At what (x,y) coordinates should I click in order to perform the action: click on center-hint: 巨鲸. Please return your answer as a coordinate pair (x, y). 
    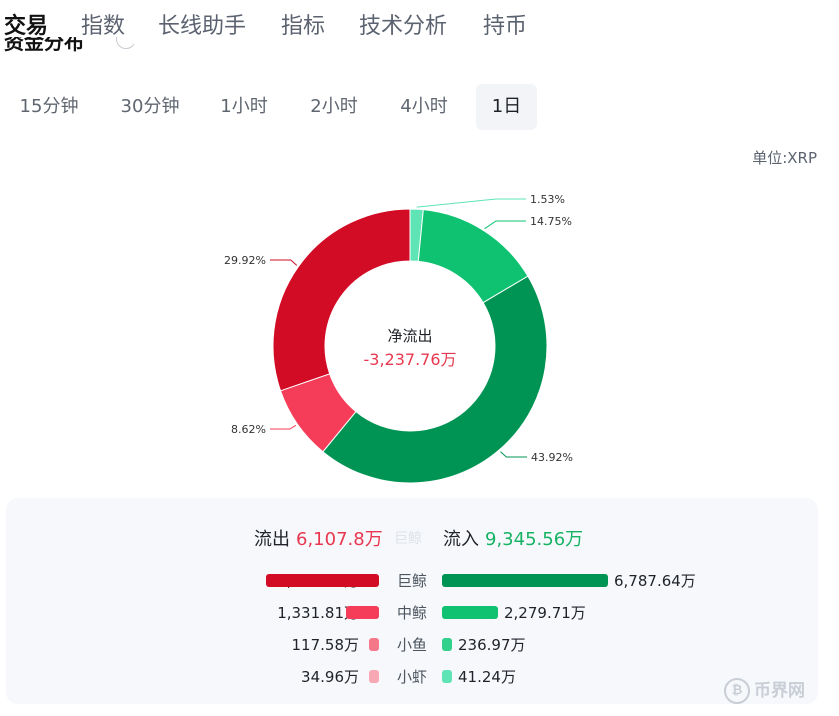
    Looking at the image, I should click on (408, 539).